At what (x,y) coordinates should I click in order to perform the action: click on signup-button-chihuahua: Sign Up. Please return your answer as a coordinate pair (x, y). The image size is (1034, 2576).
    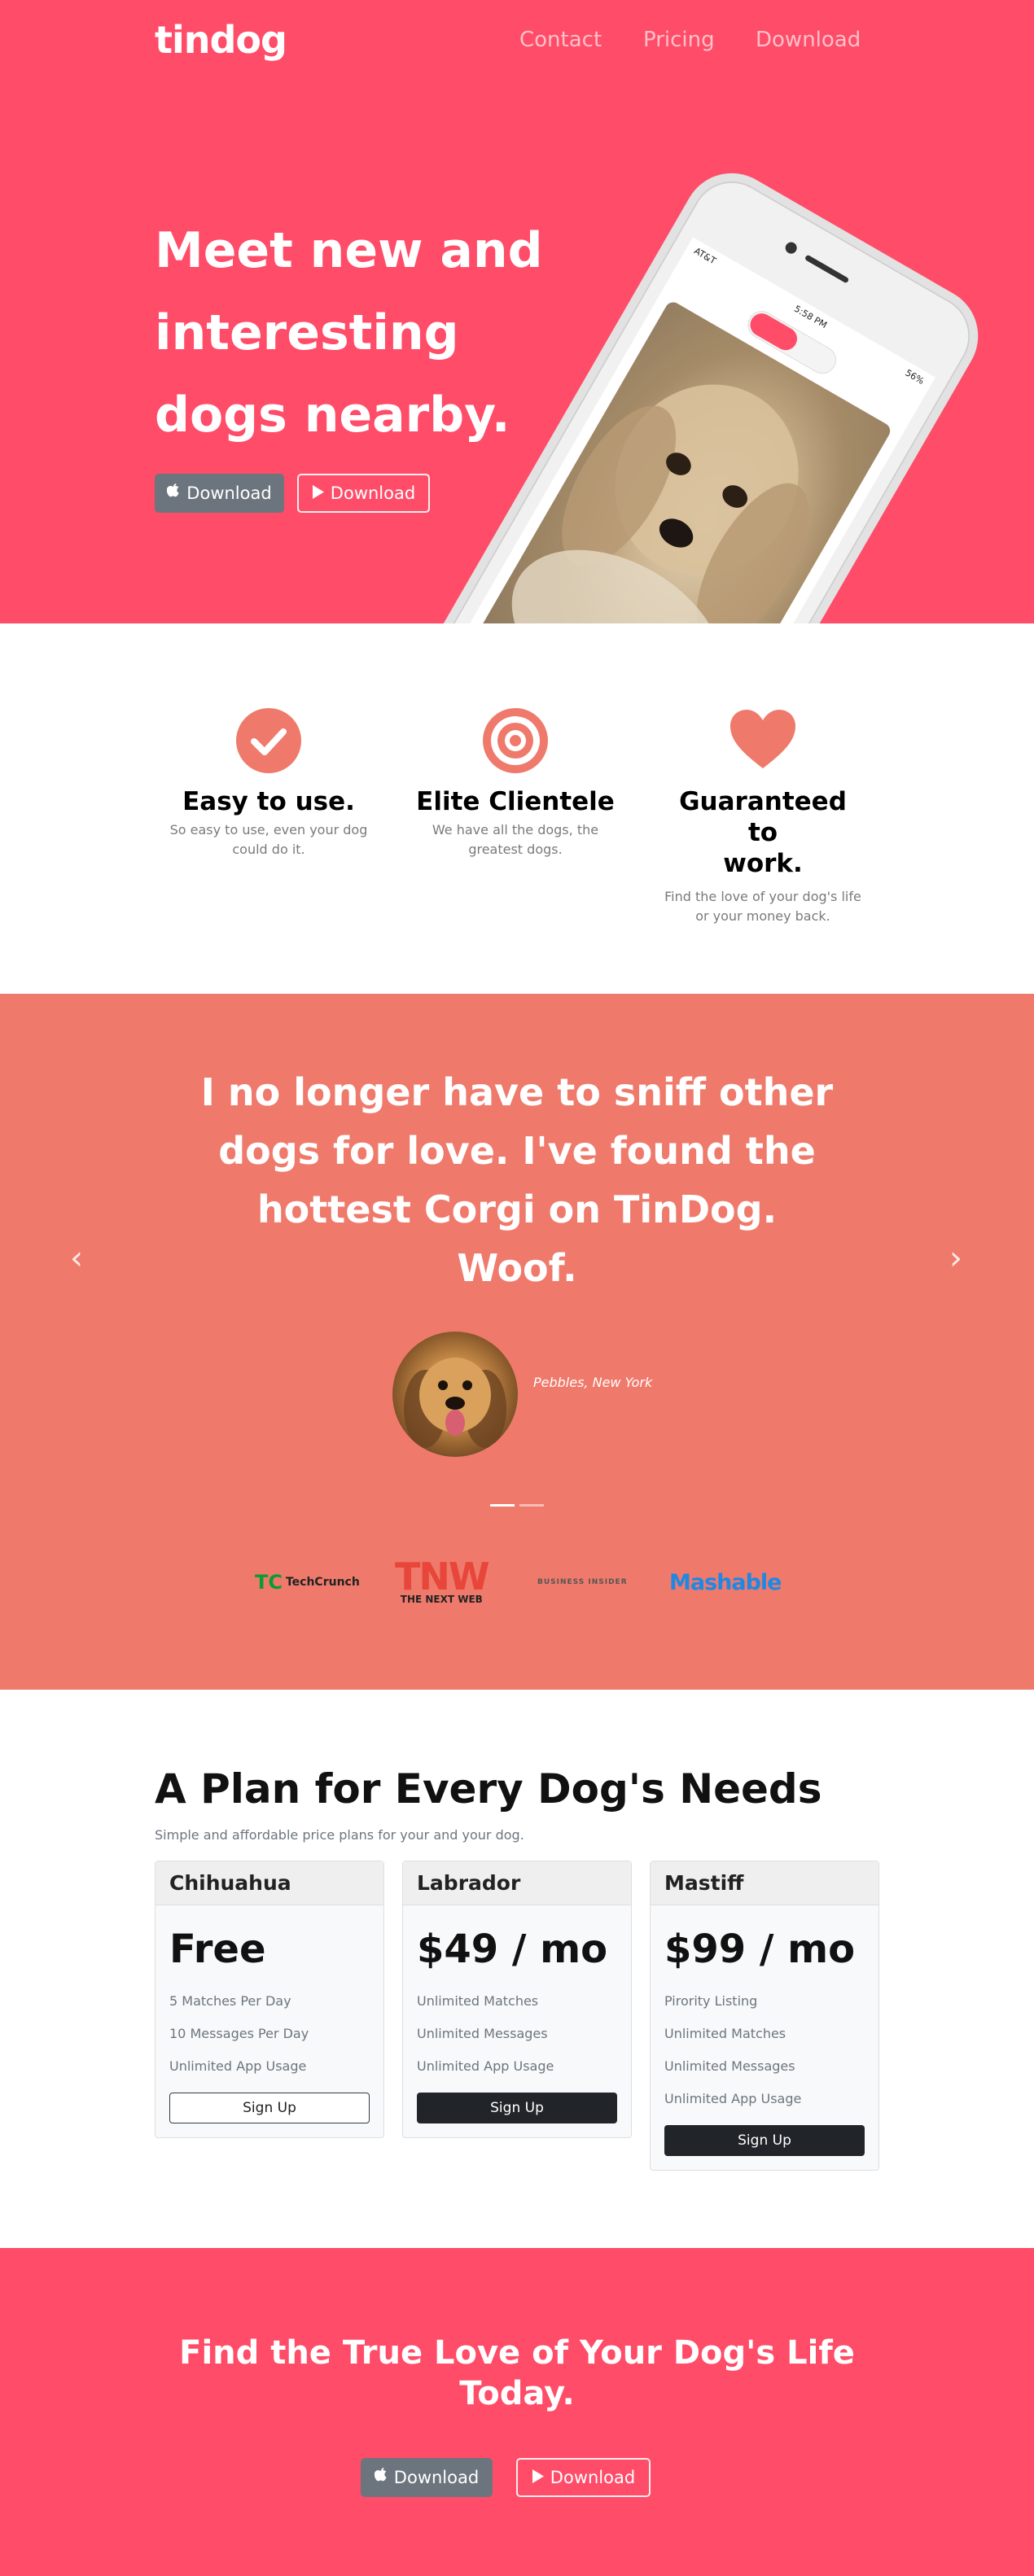
    Looking at the image, I should click on (269, 2108).